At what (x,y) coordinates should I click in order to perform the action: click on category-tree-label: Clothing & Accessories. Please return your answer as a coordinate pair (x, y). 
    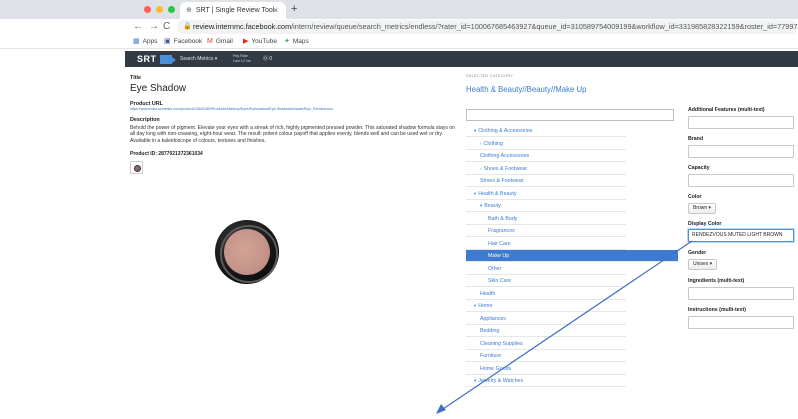
    Looking at the image, I should click on (505, 131).